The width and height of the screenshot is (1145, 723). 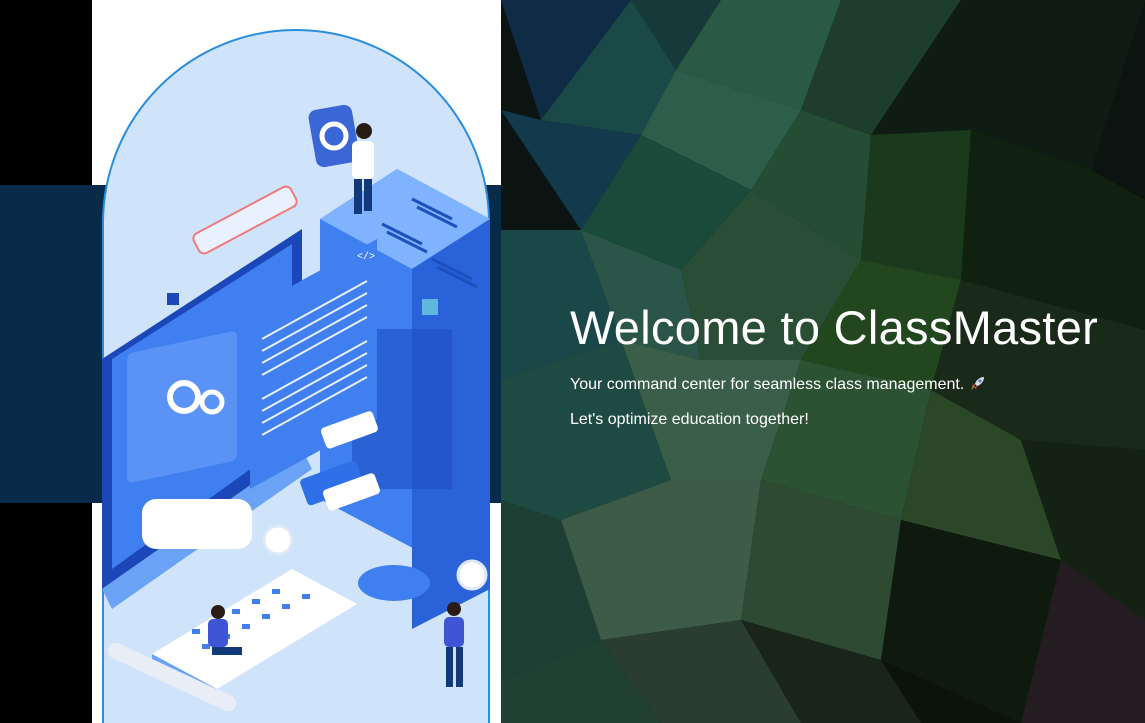 I want to click on mouse-icon, so click(x=394, y=583).